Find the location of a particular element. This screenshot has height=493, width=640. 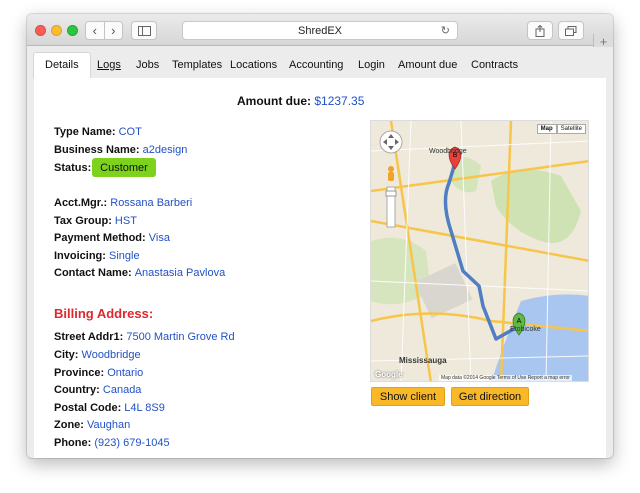

amount-due-label: Amount due: is located at coordinates (274, 101).